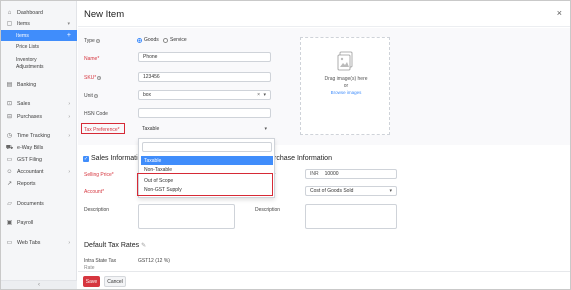 This screenshot has height=290, width=571. What do you see at coordinates (29, 159) in the screenshot?
I see `sidebar-item-label: GST Filing` at bounding box center [29, 159].